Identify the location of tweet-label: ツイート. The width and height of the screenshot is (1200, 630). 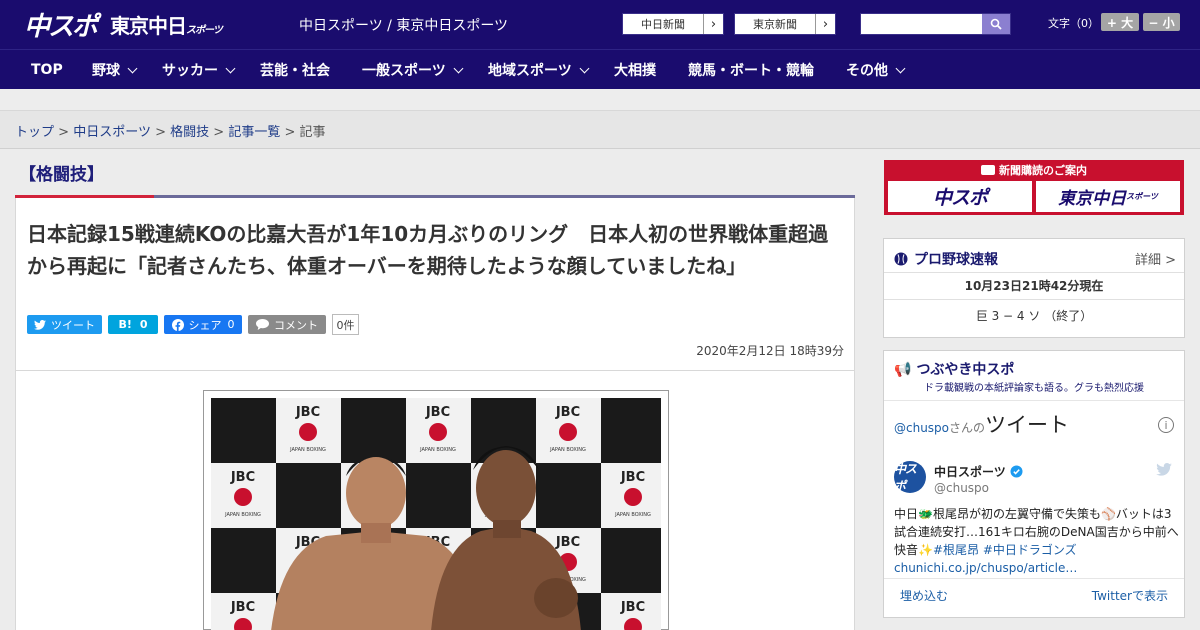
(73, 325).